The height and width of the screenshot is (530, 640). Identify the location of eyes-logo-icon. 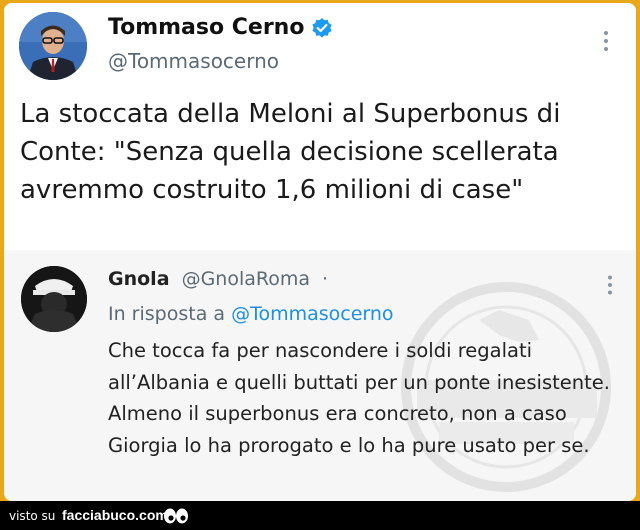
(176, 516).